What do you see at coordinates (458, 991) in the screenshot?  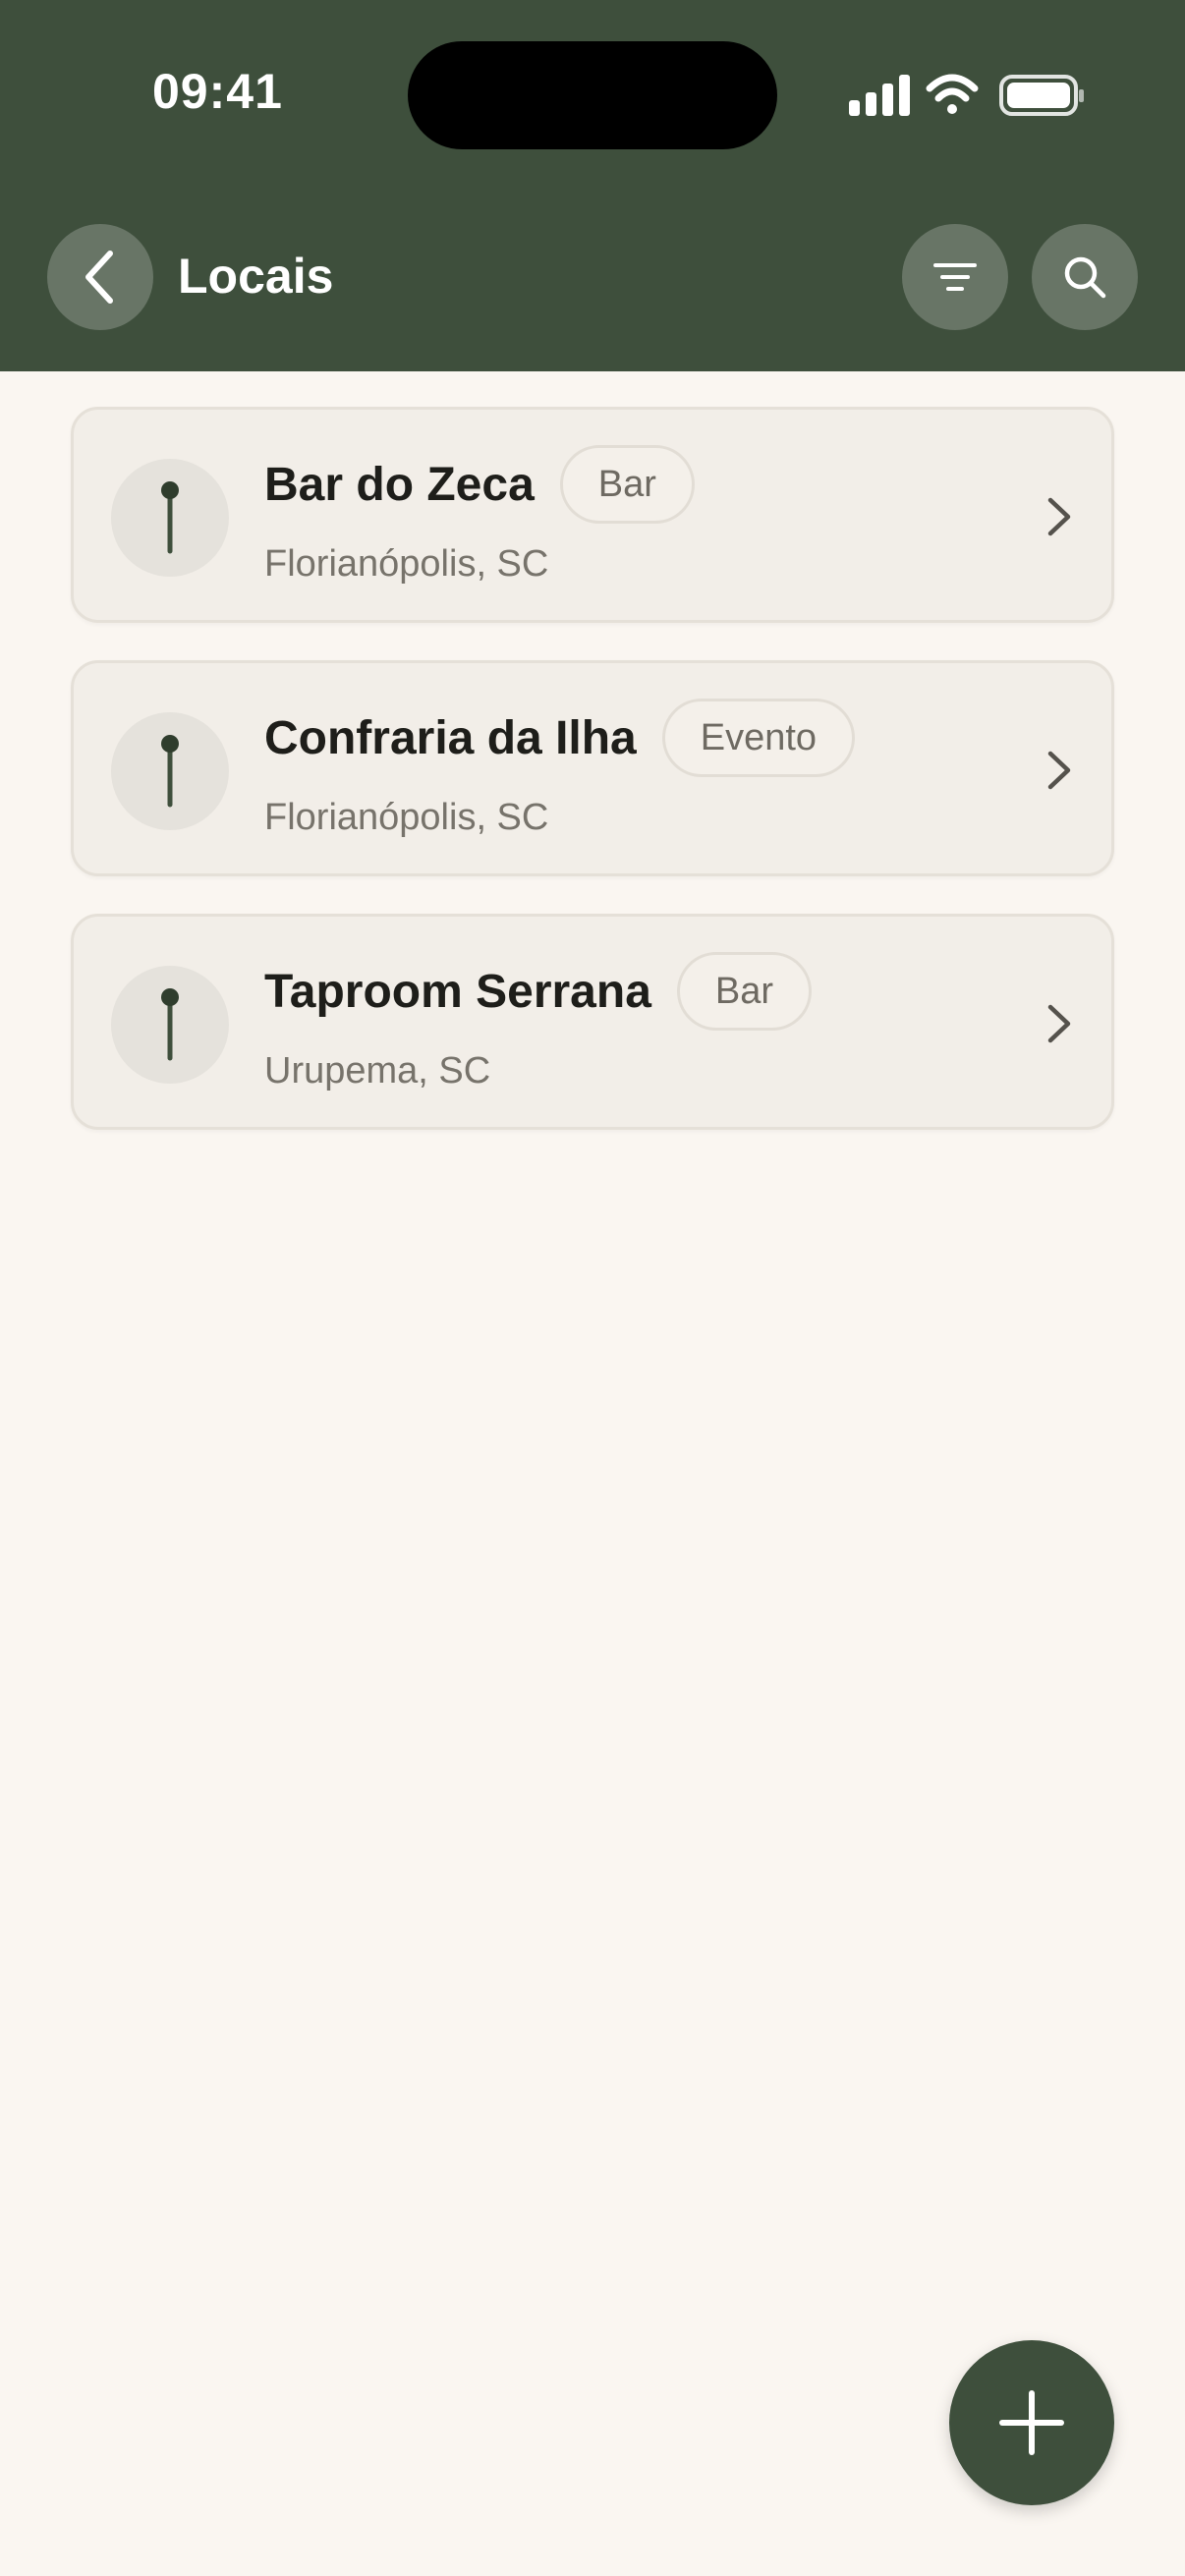 I see `place-name: Taproom Serrana` at bounding box center [458, 991].